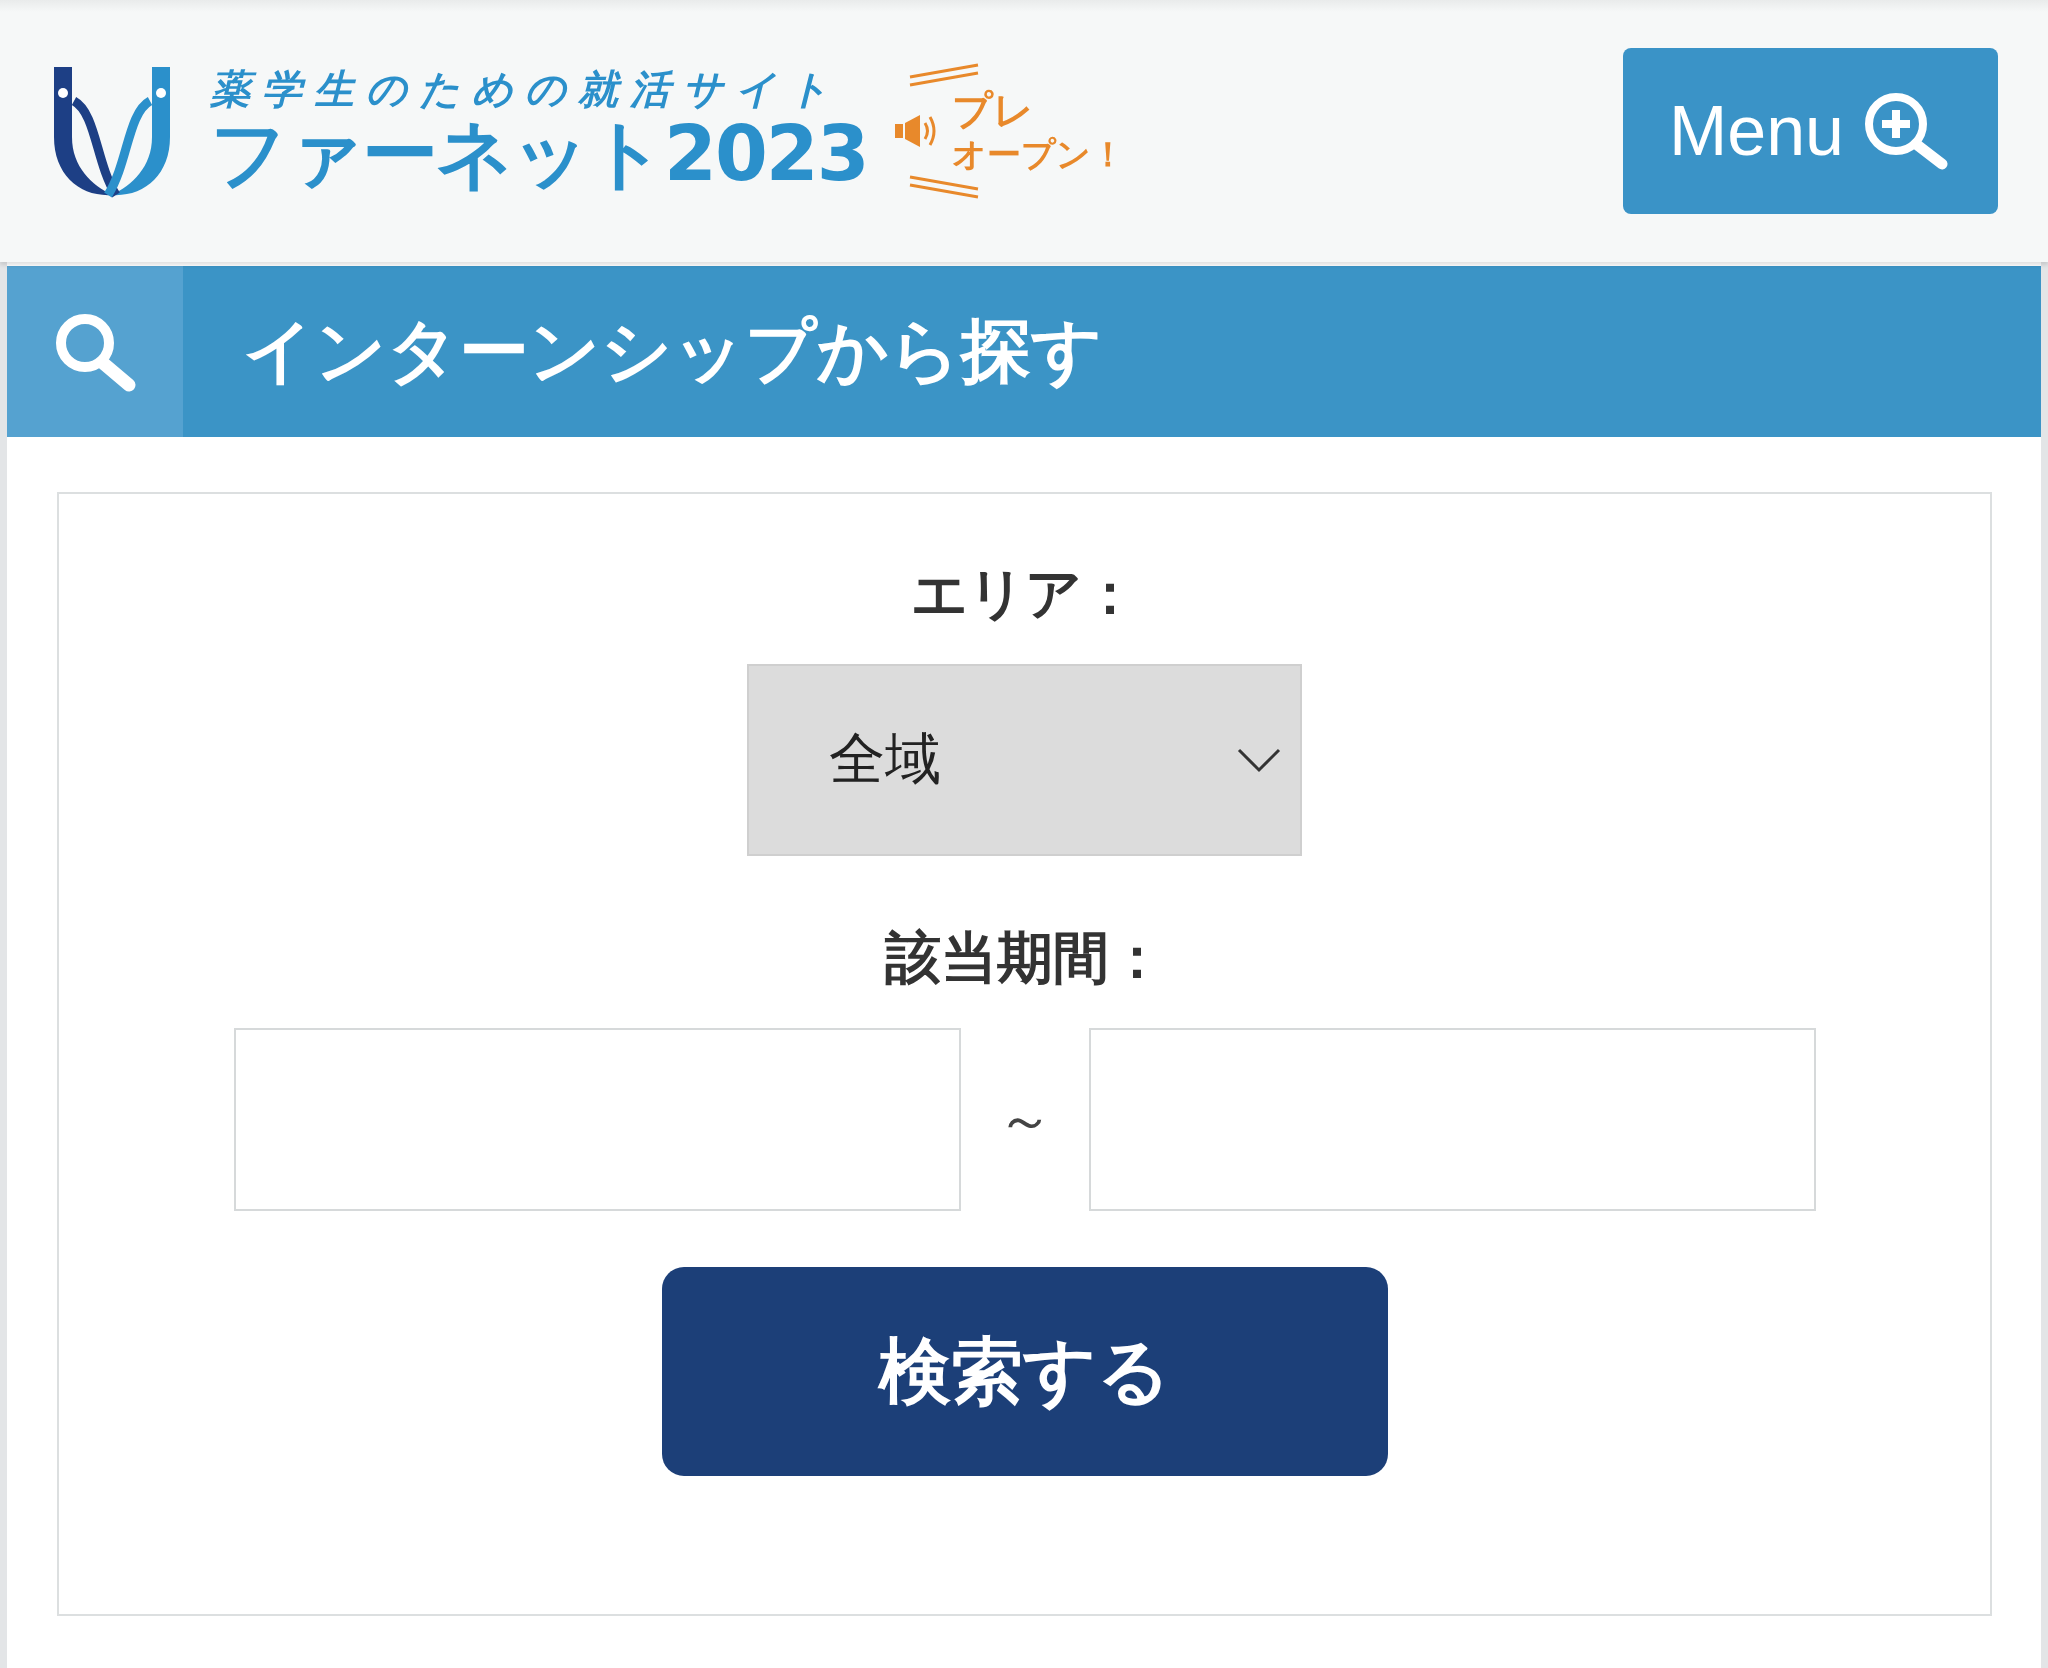  I want to click on section-title: インターンシップから探す, so click(673, 351).